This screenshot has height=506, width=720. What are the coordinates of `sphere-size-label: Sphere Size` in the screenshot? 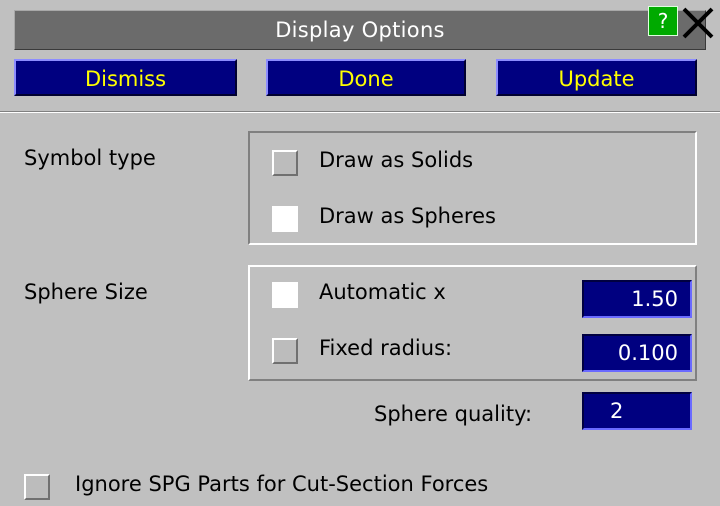 It's located at (86, 292).